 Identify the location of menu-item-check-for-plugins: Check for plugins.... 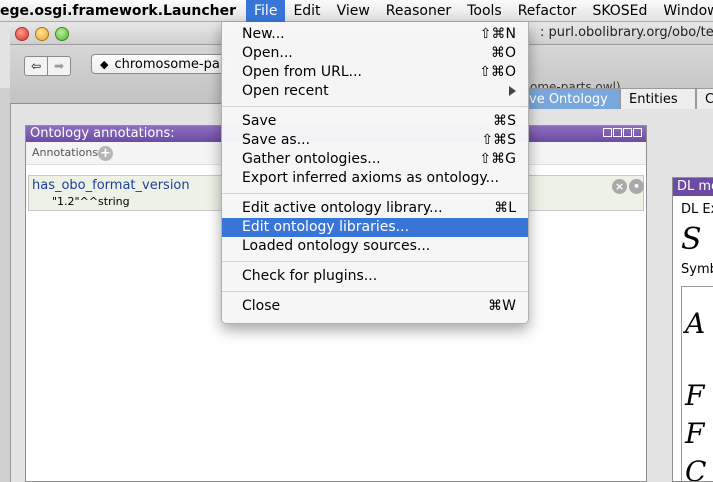
(375, 276).